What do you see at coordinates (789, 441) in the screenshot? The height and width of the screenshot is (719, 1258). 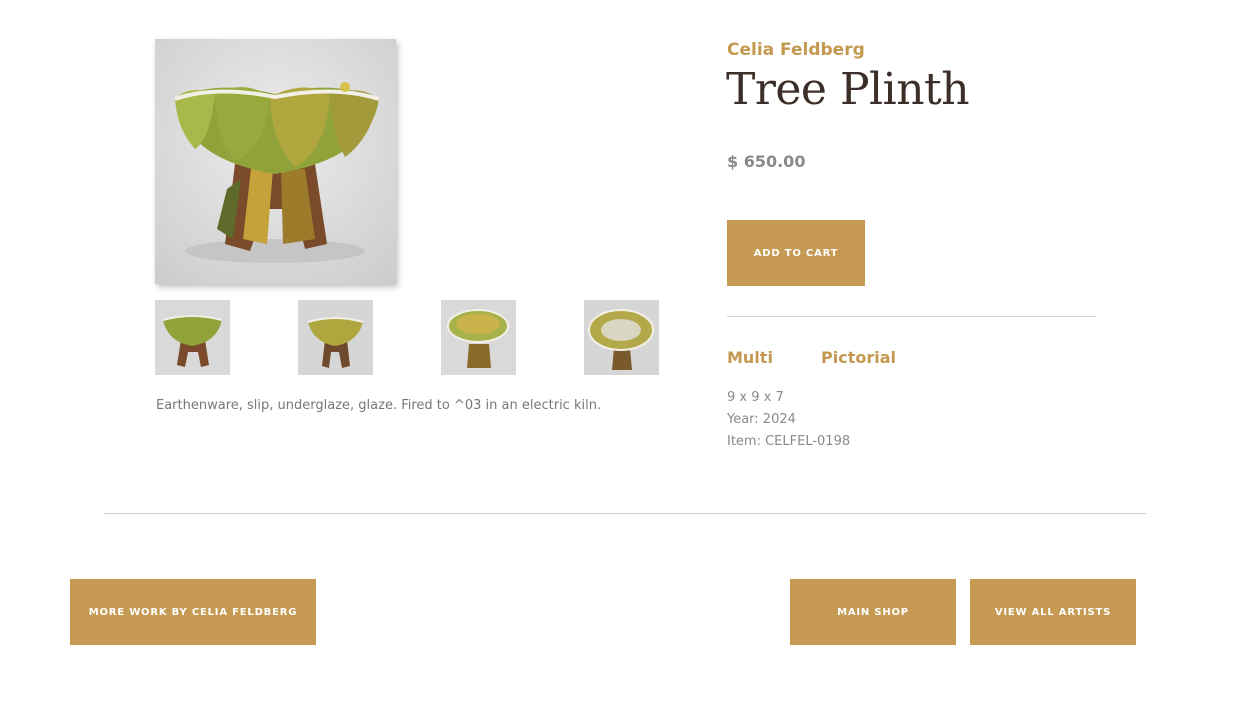 I see `product-item-number: Item: CELFEL-0198` at bounding box center [789, 441].